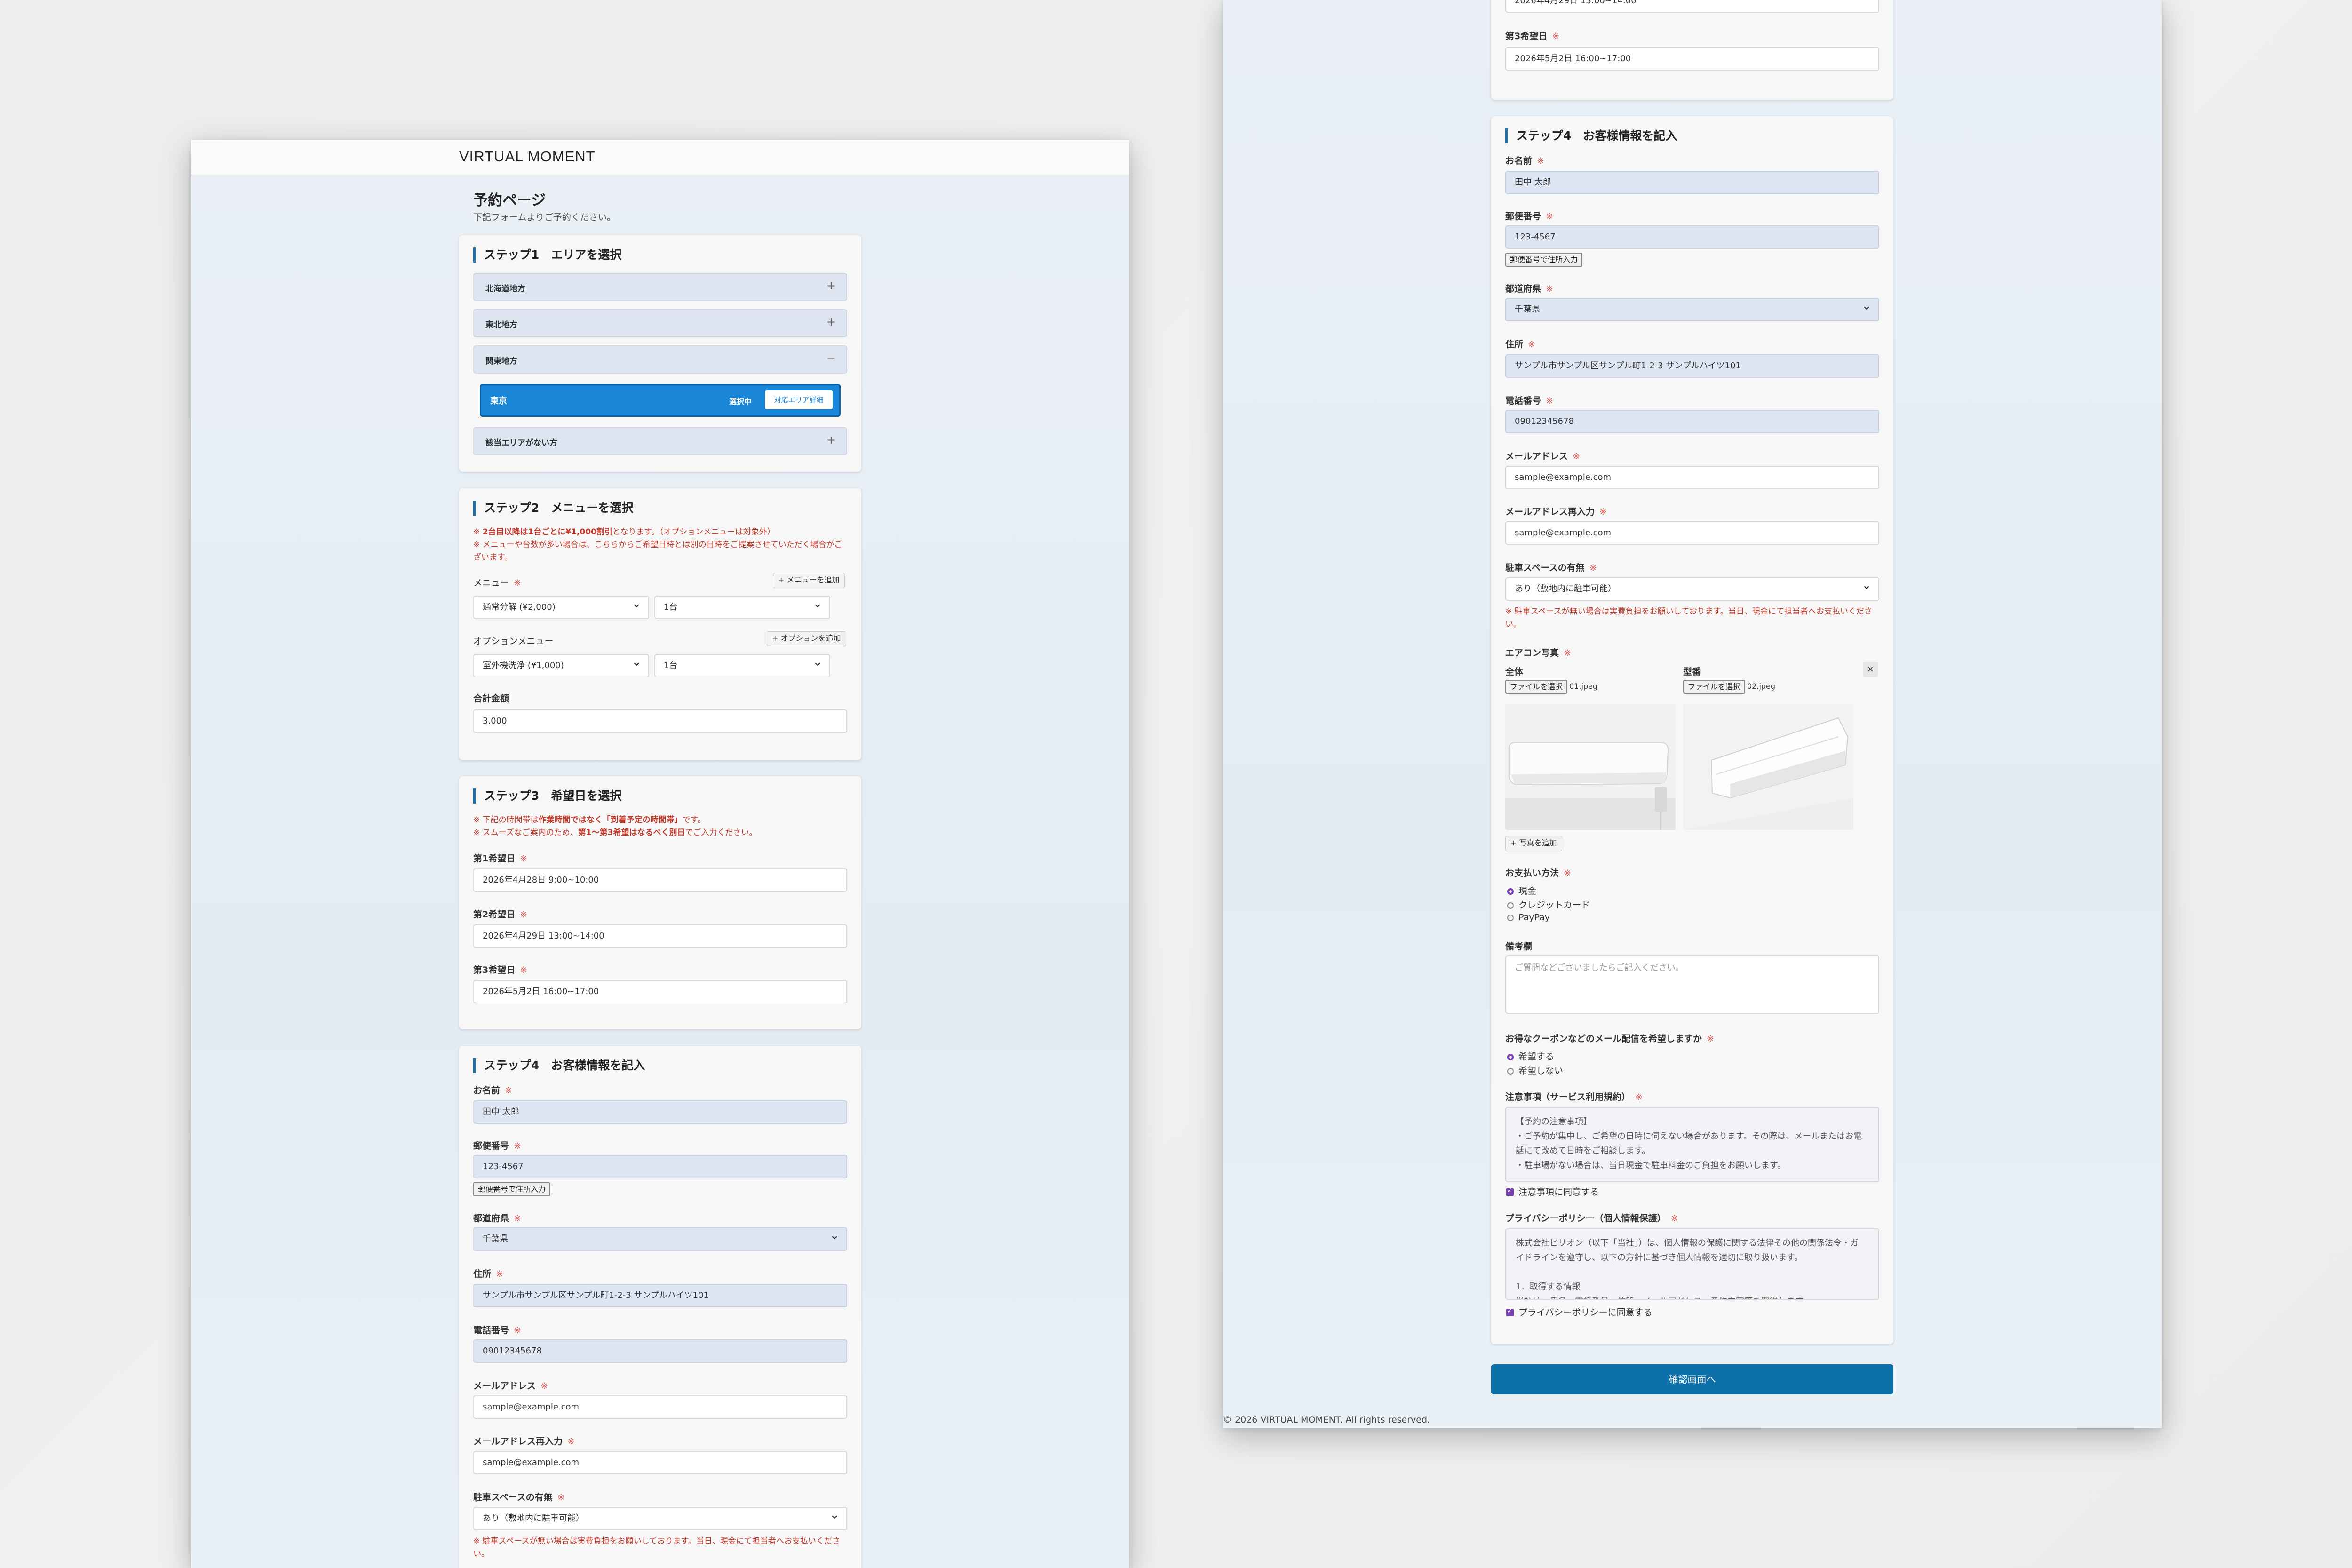  Describe the element at coordinates (1651, 1165) in the screenshot. I see `terms-line: ・駐車場がない場合は、当日現金で駐車料金のご負担をお願いします。` at that location.